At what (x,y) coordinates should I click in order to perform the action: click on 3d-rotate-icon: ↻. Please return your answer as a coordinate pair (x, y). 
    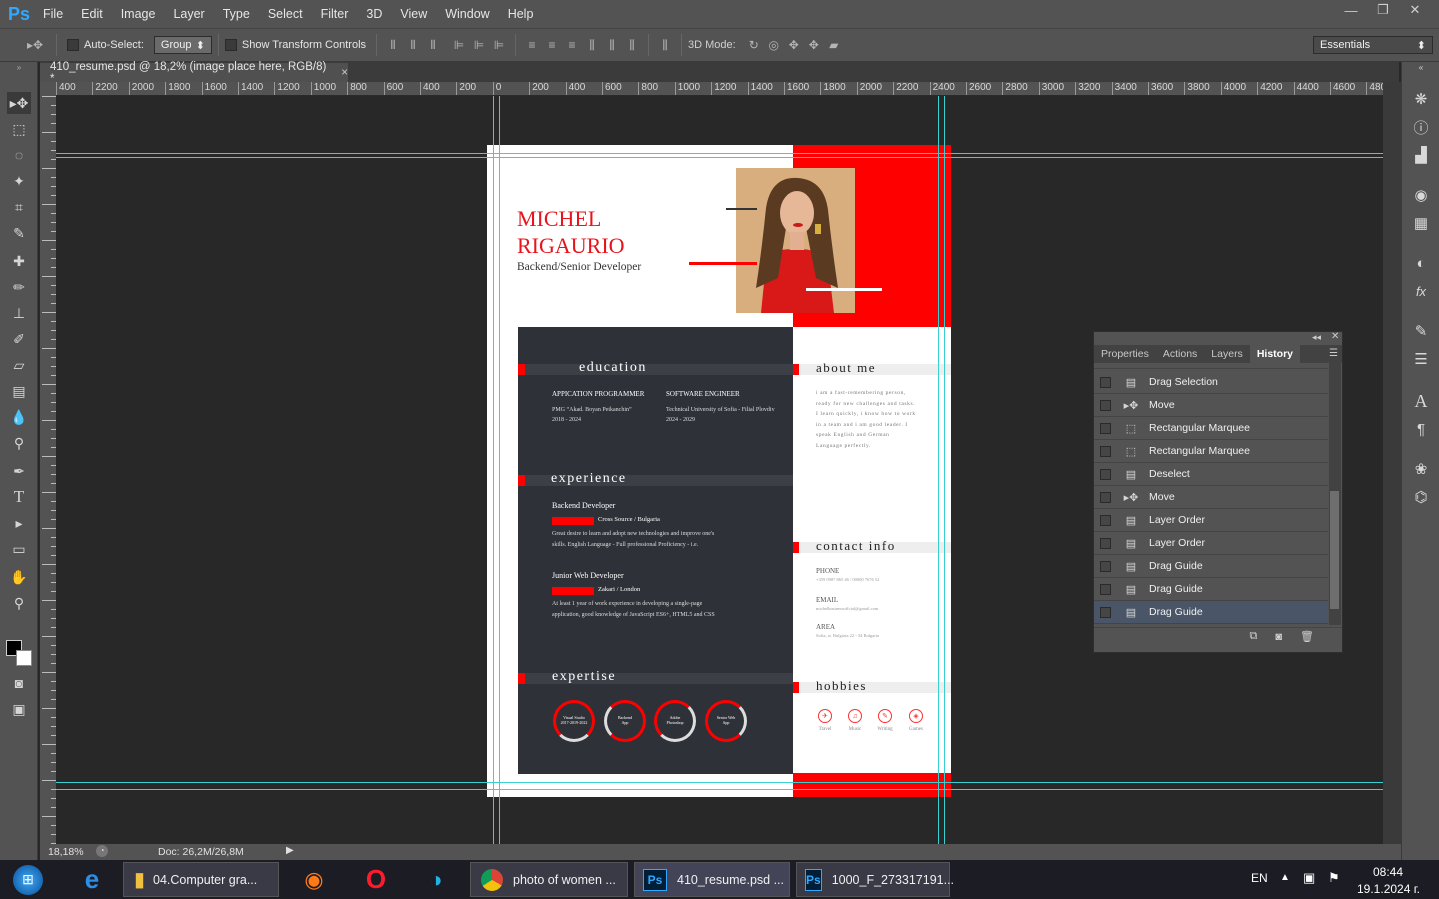
    Looking at the image, I should click on (754, 45).